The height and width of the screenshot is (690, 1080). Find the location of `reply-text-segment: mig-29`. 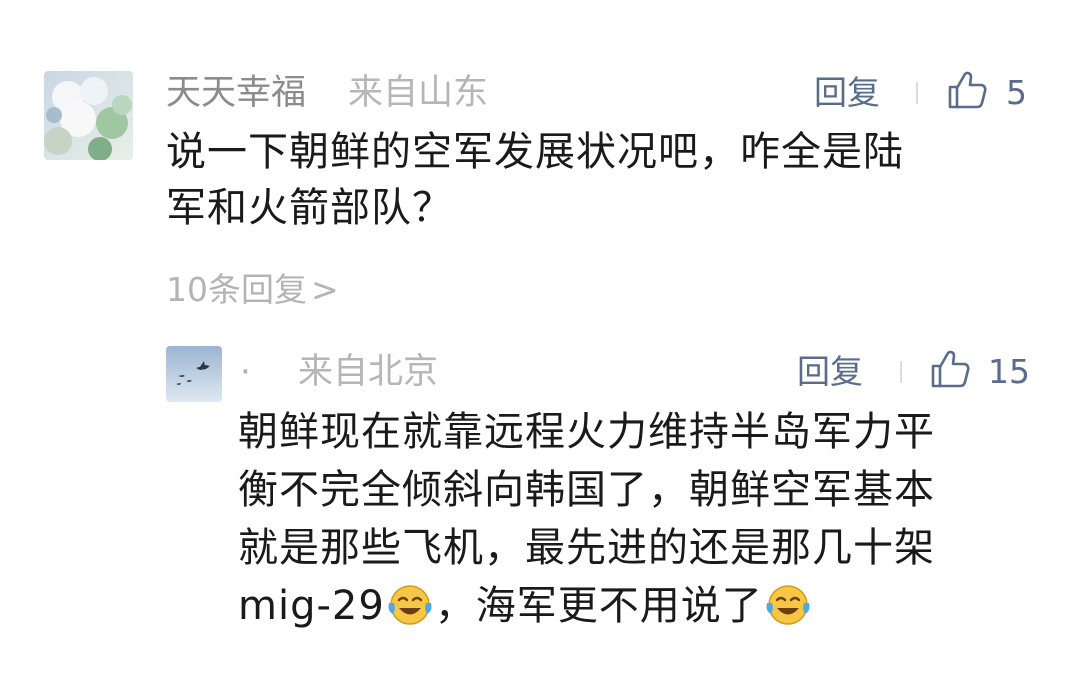

reply-text-segment: mig-29 is located at coordinates (311, 606).